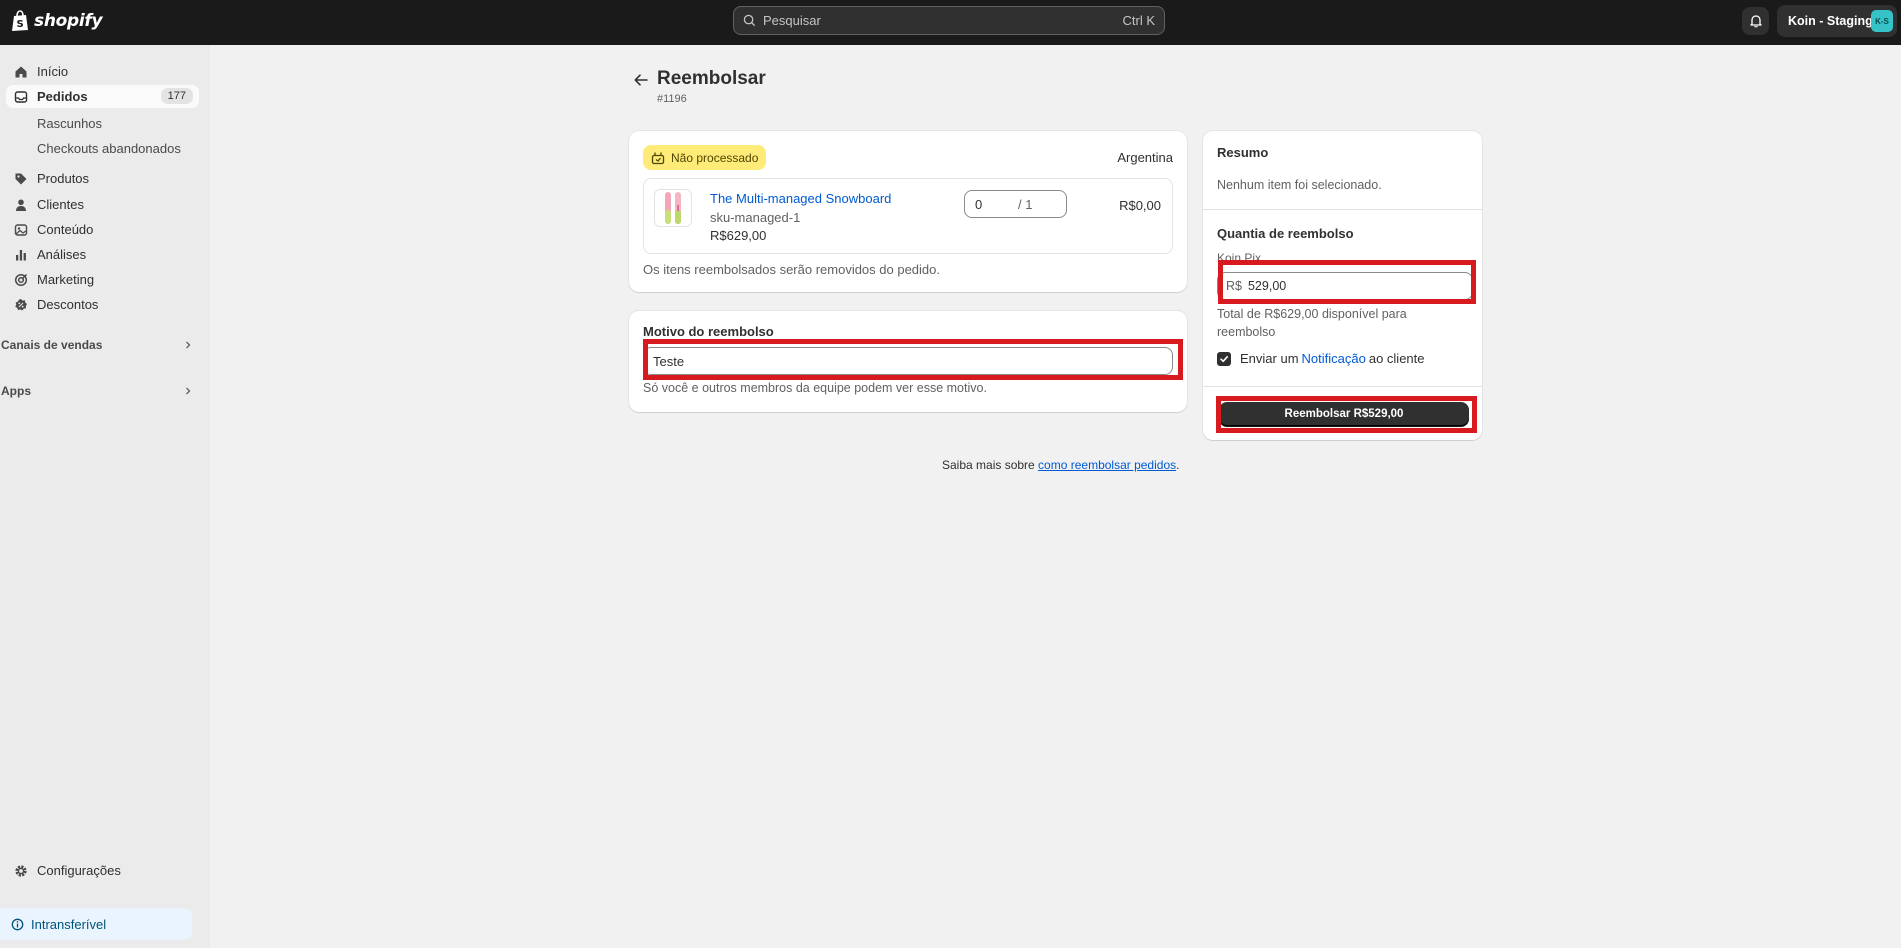 The width and height of the screenshot is (1901, 948). What do you see at coordinates (1025, 204) in the screenshot?
I see `quantity-total: / 1` at bounding box center [1025, 204].